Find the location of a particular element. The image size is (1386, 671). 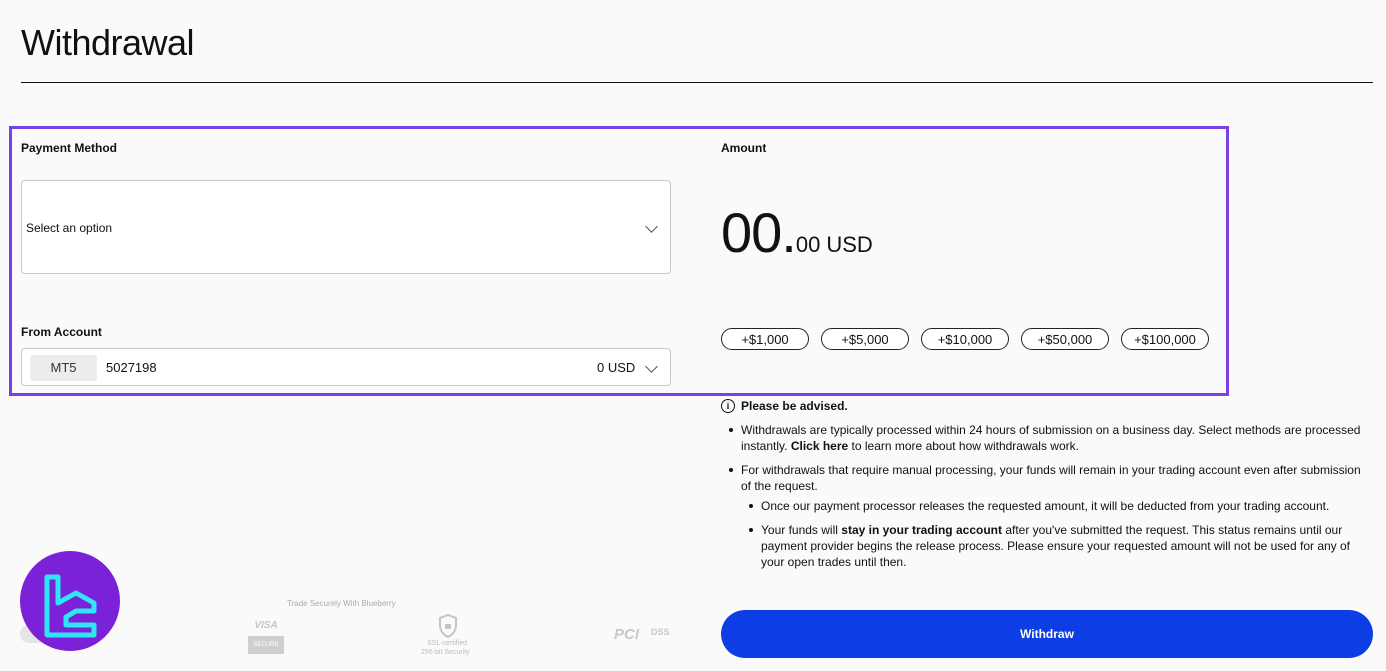

visa-secure-badge: SECURE is located at coordinates (266, 645).